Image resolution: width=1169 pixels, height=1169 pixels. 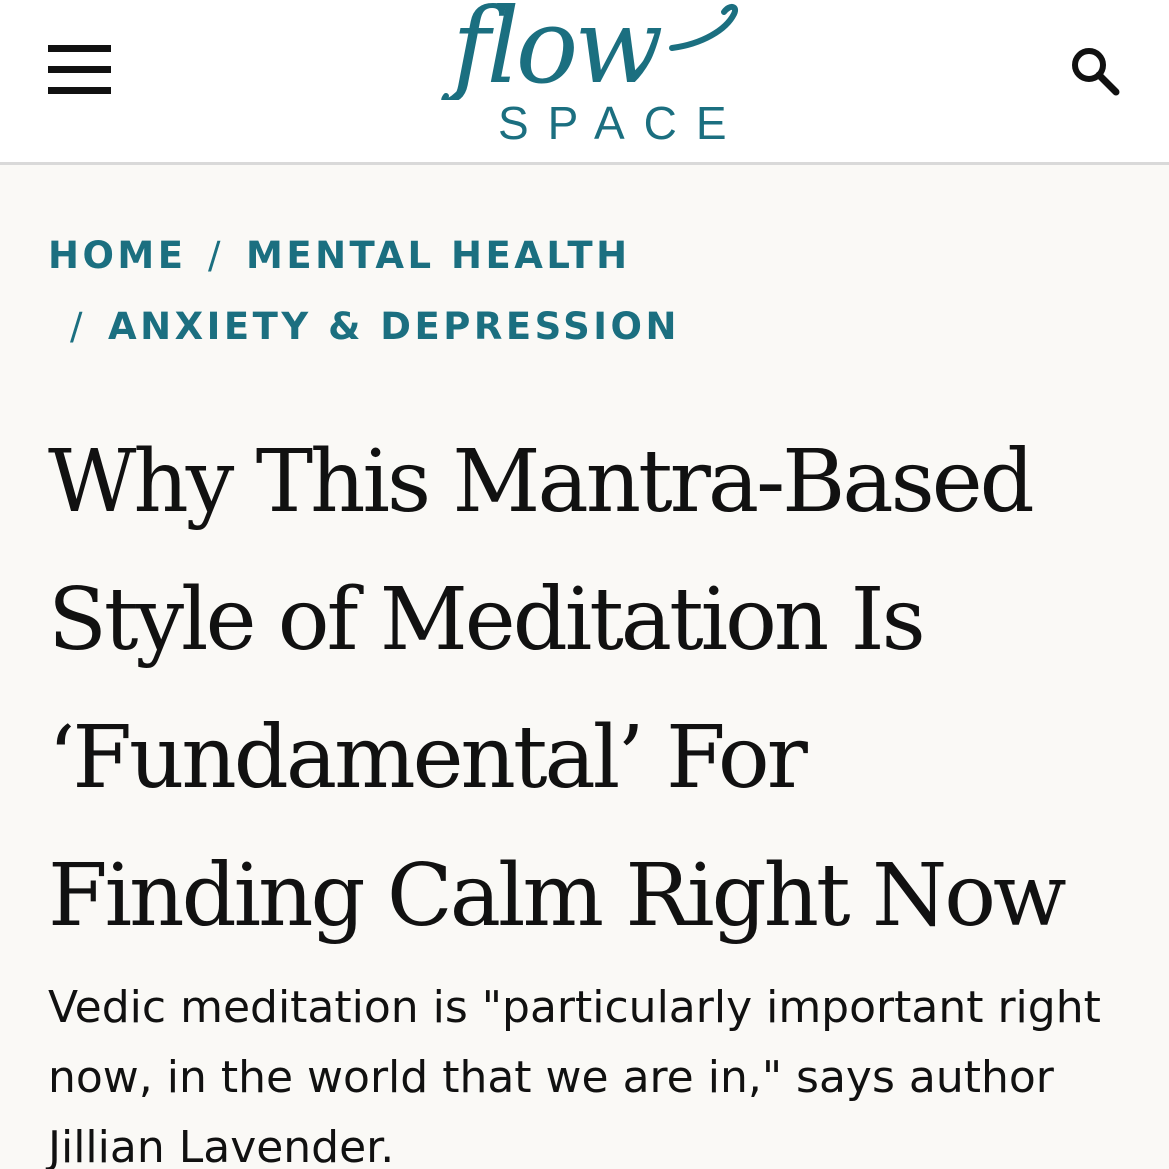 What do you see at coordinates (553, 50) in the screenshot?
I see `logo-script-text: flow` at bounding box center [553, 50].